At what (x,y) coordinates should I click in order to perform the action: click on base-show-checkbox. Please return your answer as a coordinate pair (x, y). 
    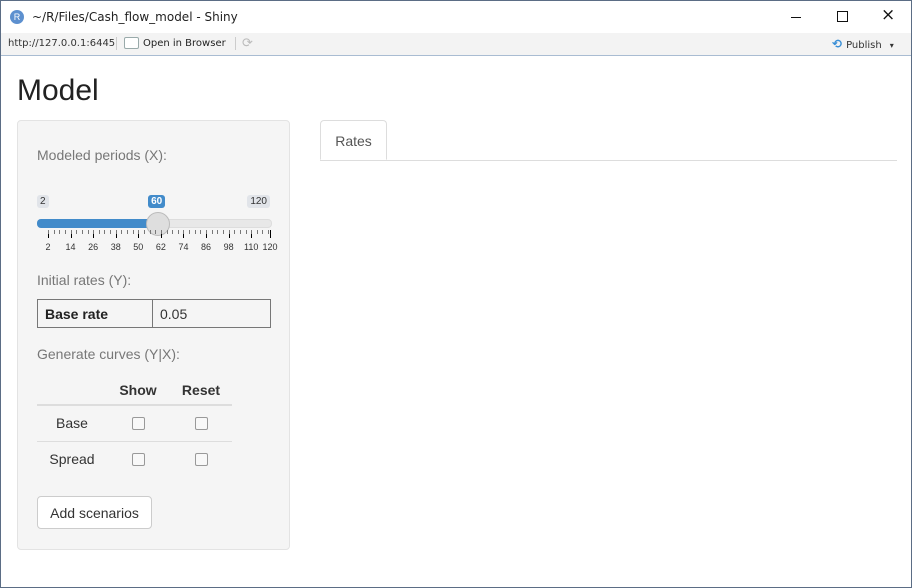
    Looking at the image, I should click on (138, 423).